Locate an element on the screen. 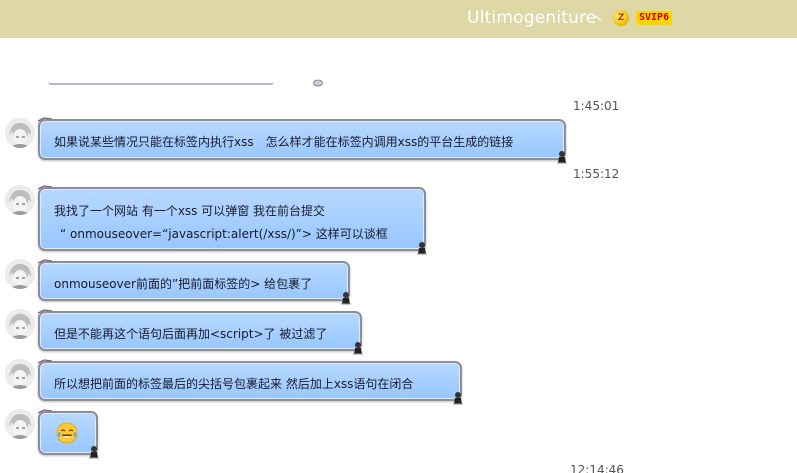 This screenshot has width=797, height=473. tears-of-joy-emoji-icon is located at coordinates (67, 433).